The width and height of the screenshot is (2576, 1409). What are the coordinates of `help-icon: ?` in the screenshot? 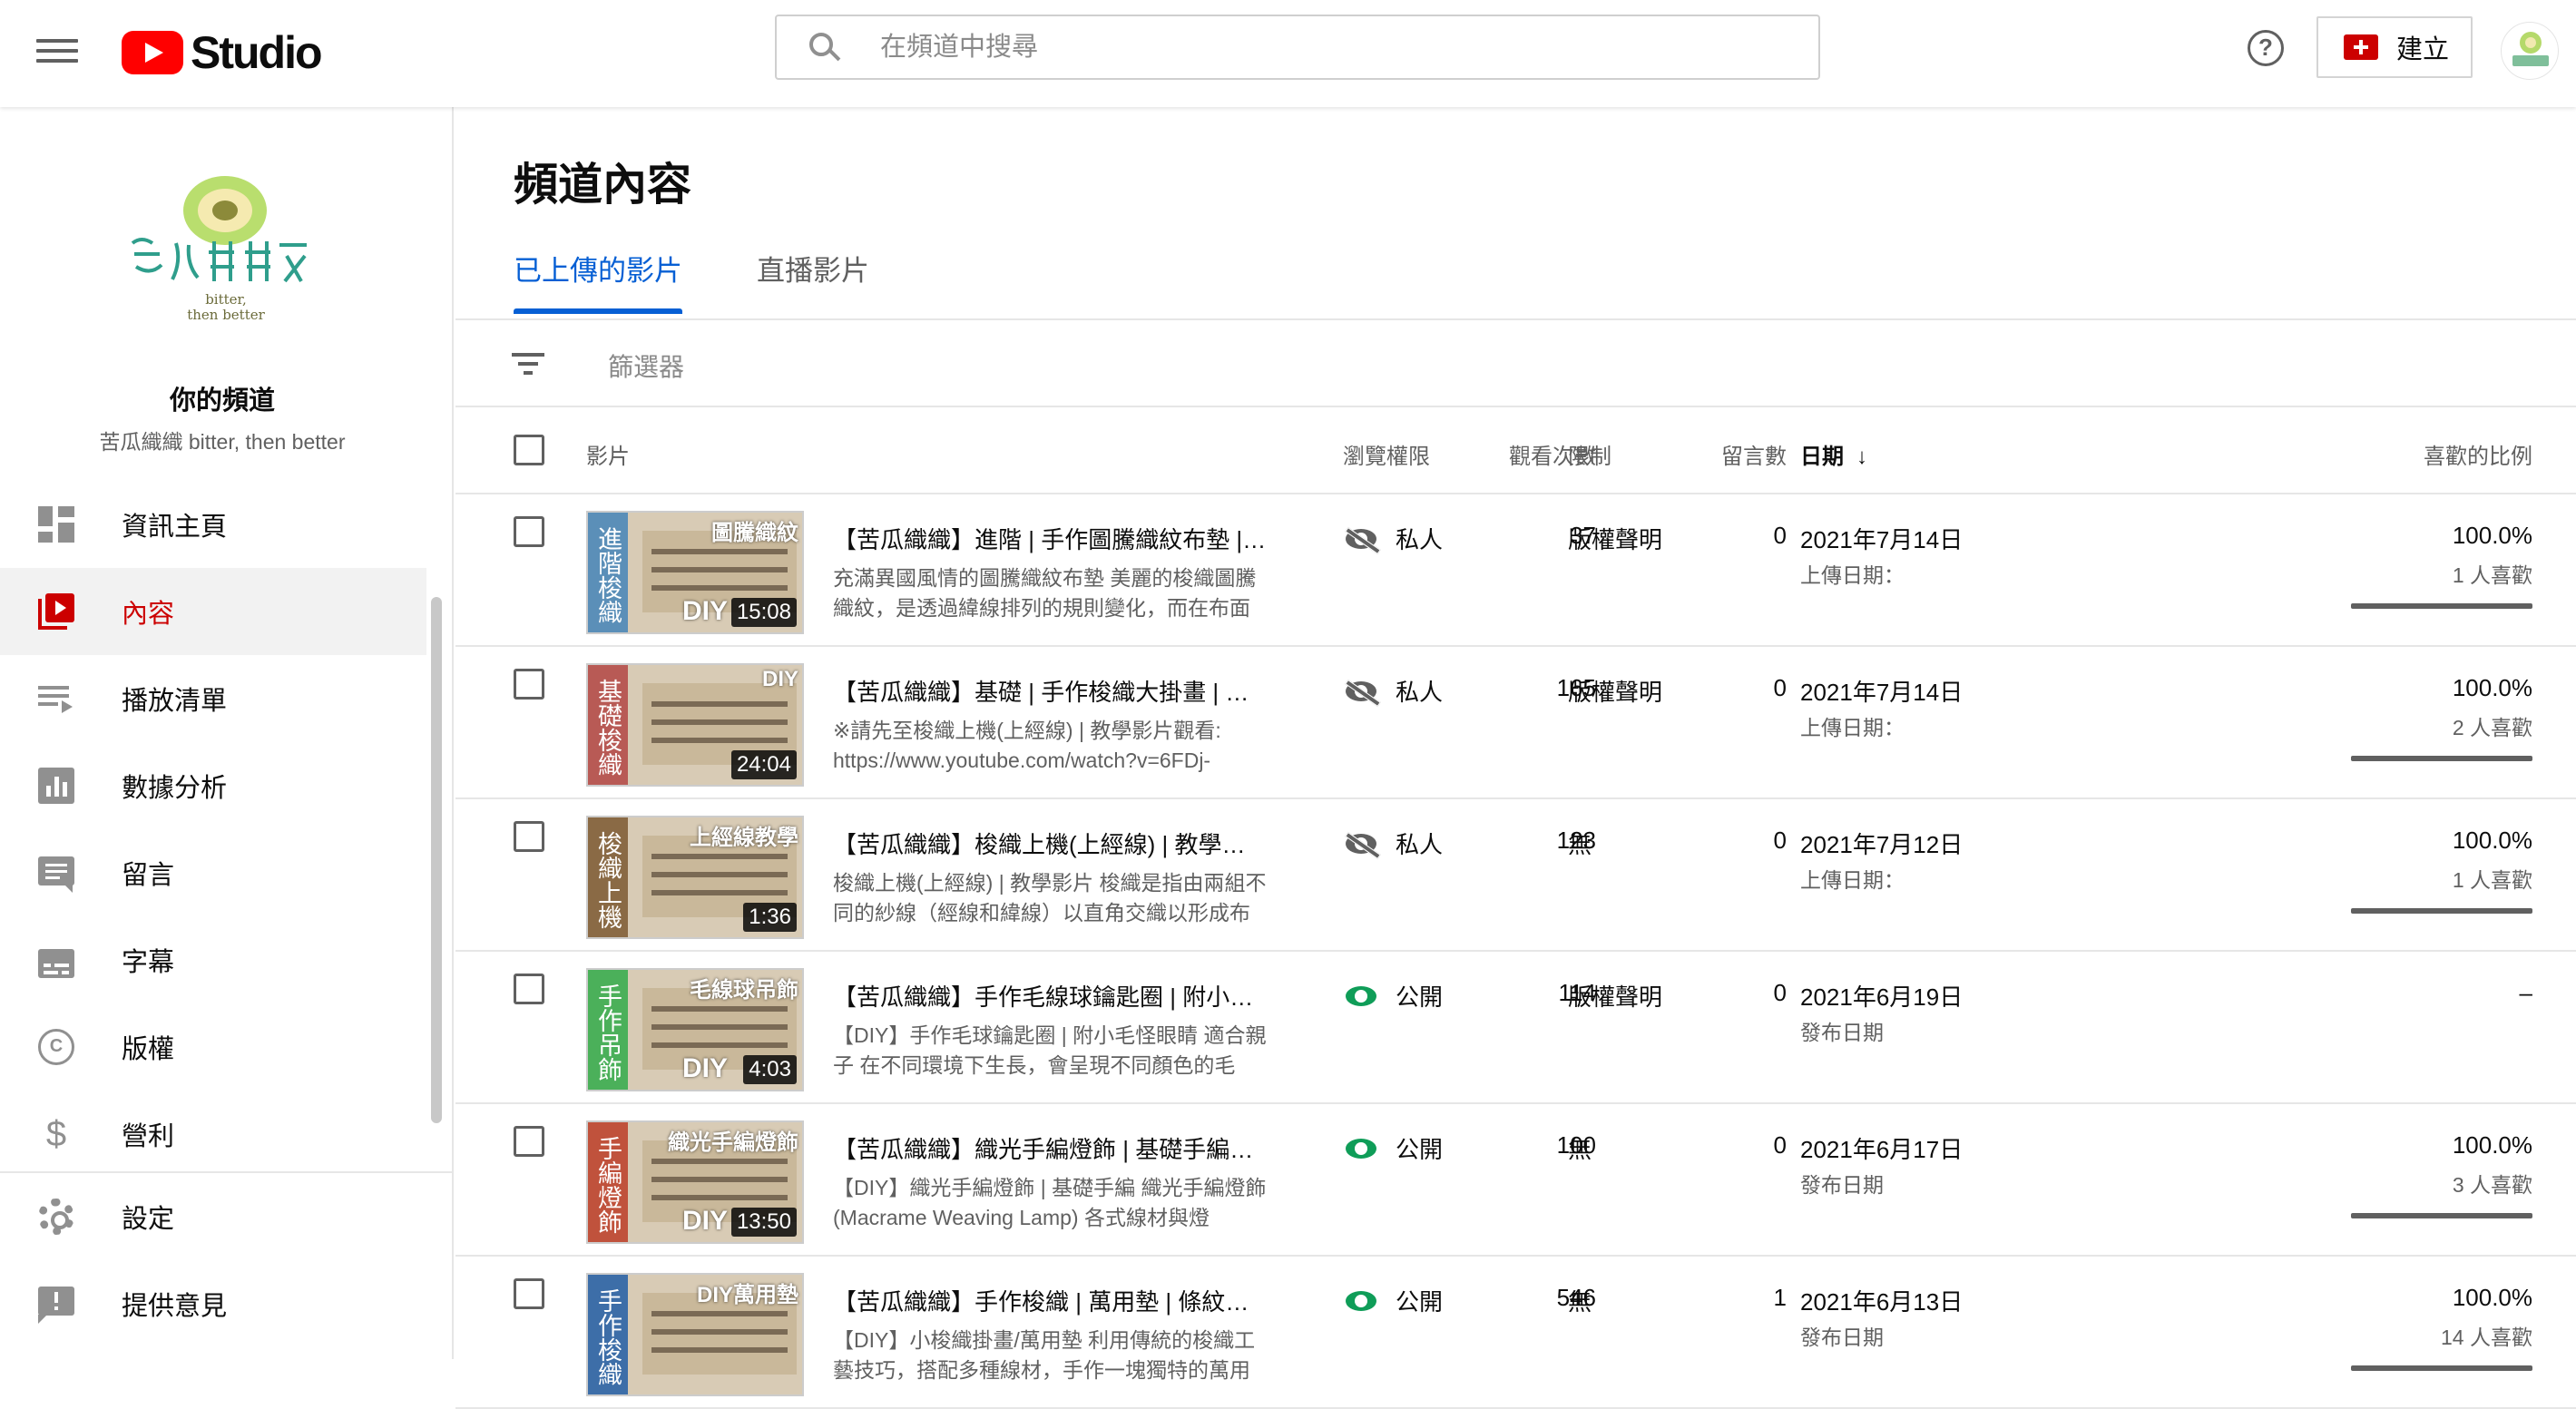 It's located at (2266, 48).